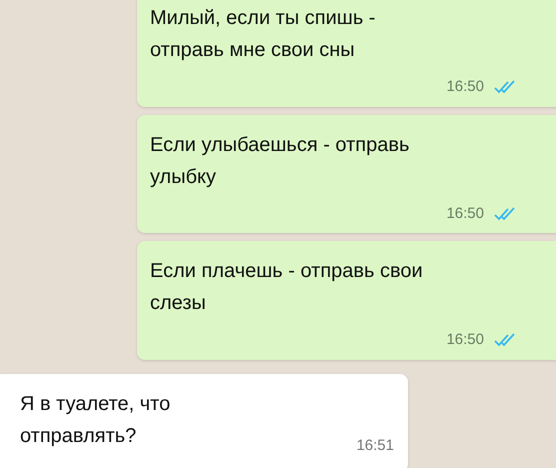 This screenshot has height=468, width=556. What do you see at coordinates (375, 446) in the screenshot?
I see `message-time: 16:51` at bounding box center [375, 446].